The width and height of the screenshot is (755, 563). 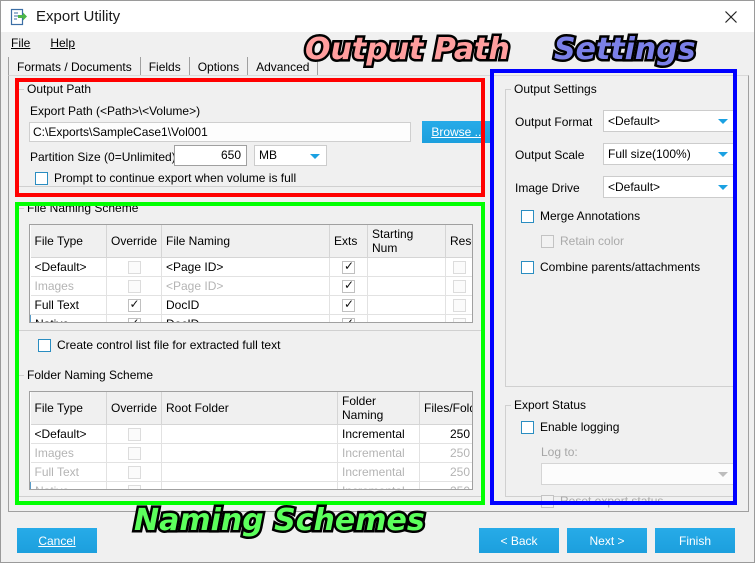 I want to click on menu-item-file: File, so click(x=20, y=43).